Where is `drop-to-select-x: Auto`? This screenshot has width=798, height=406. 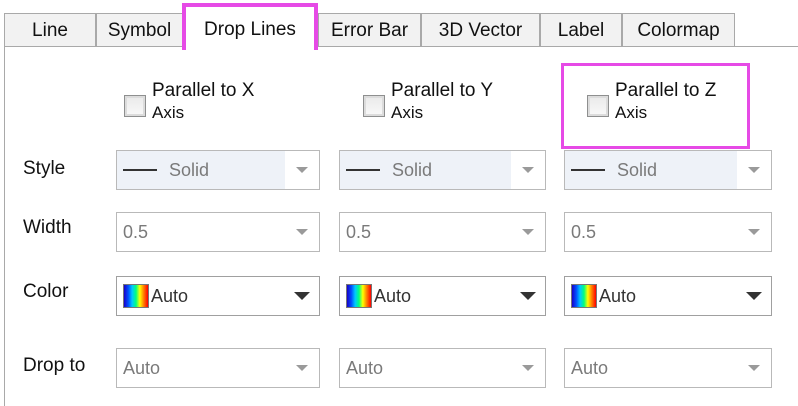 drop-to-select-x: Auto is located at coordinates (218, 368).